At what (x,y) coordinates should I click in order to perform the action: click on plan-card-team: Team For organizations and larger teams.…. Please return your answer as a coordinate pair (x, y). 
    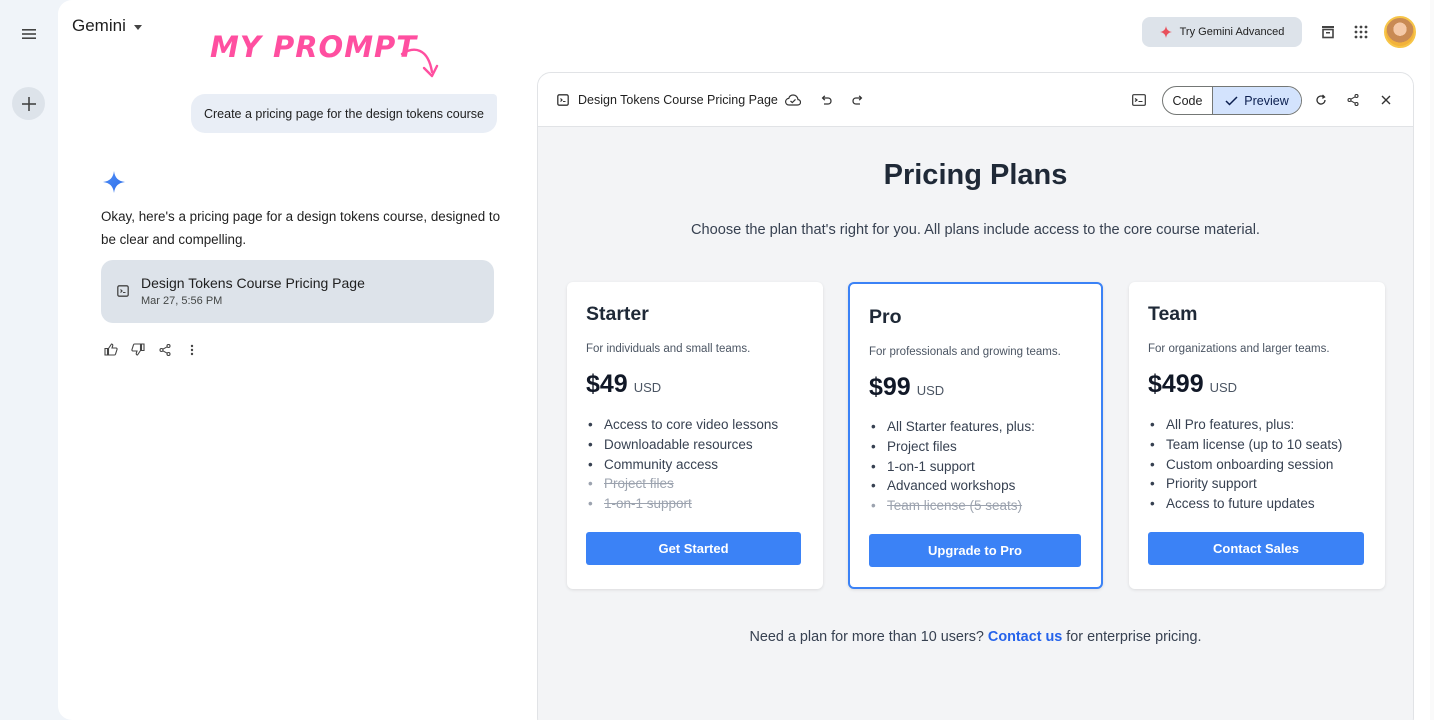
    Looking at the image, I should click on (1257, 435).